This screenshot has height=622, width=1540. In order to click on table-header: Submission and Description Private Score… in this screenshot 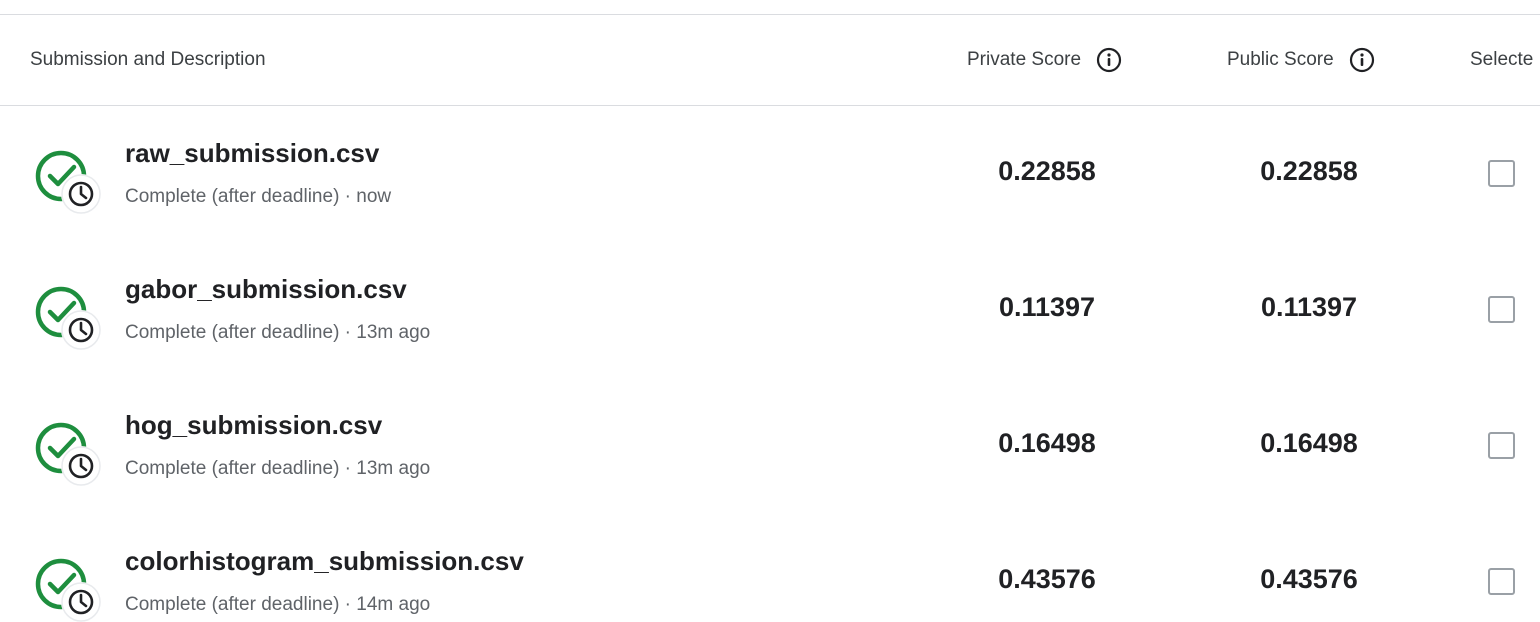, I will do `click(770, 60)`.